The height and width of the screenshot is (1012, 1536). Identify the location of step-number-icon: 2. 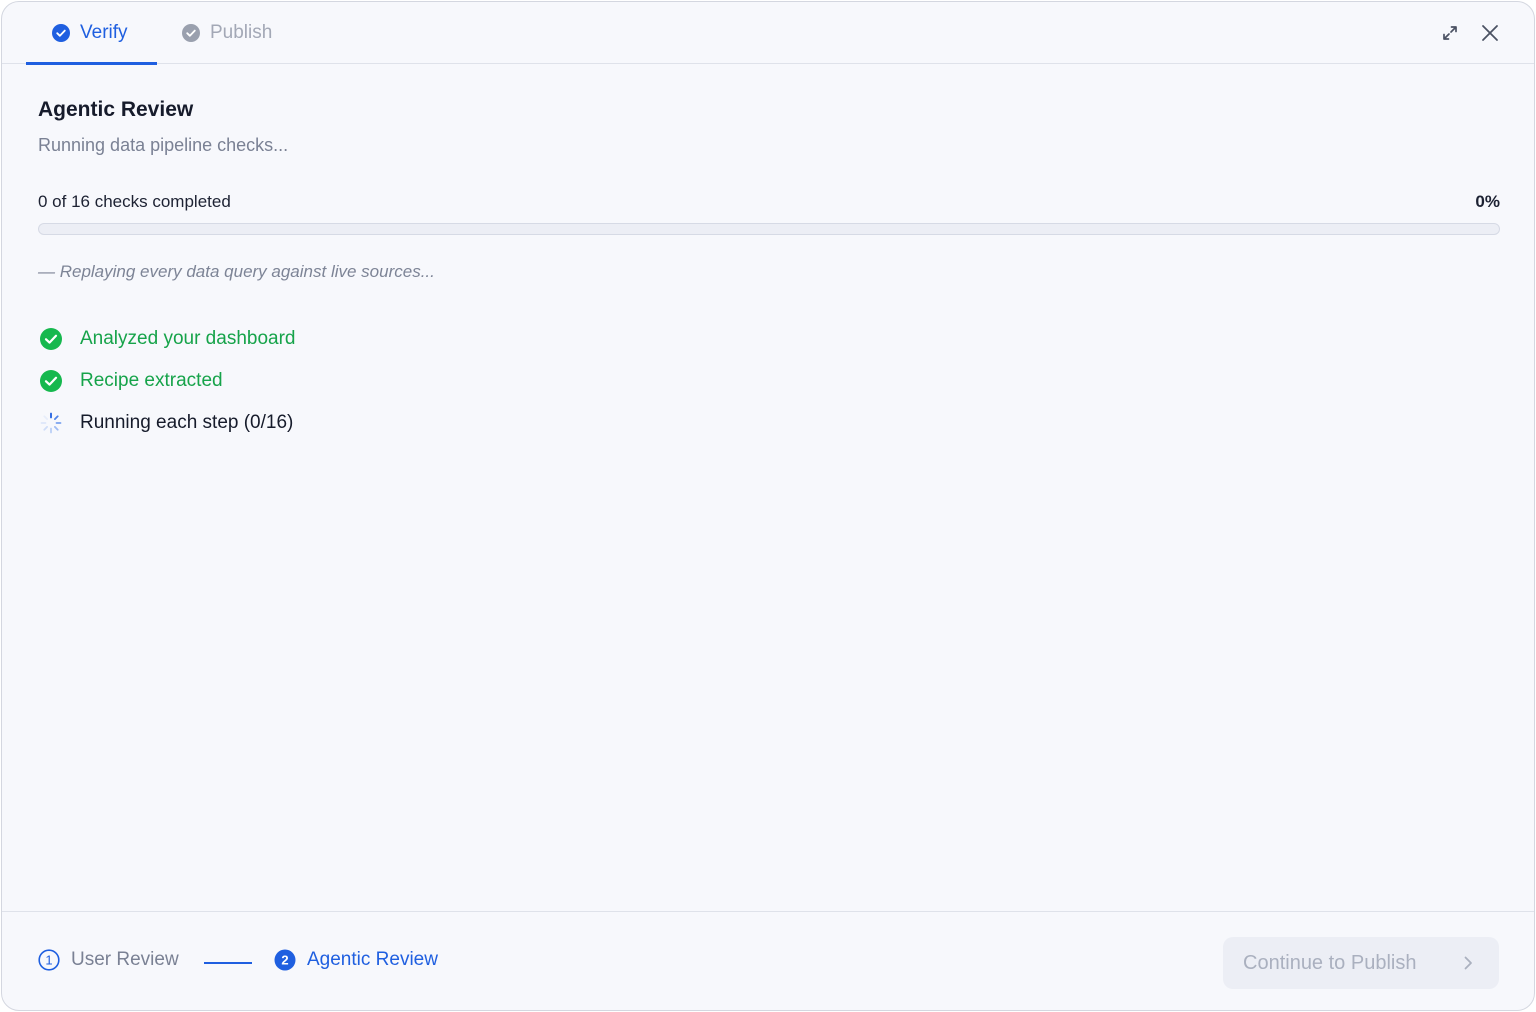
(285, 960).